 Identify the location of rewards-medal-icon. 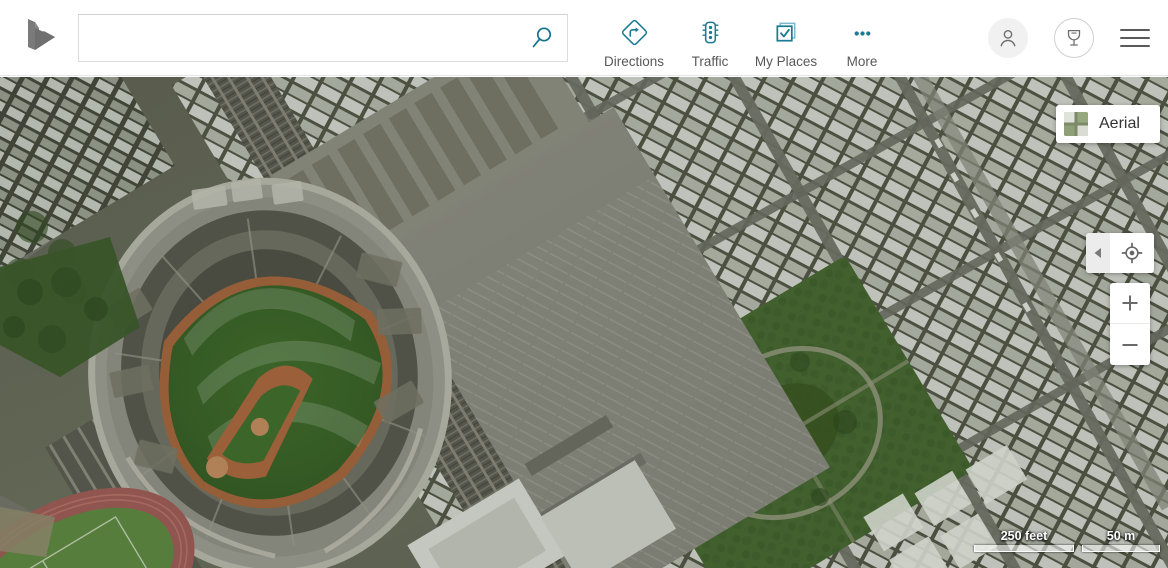
(1074, 37).